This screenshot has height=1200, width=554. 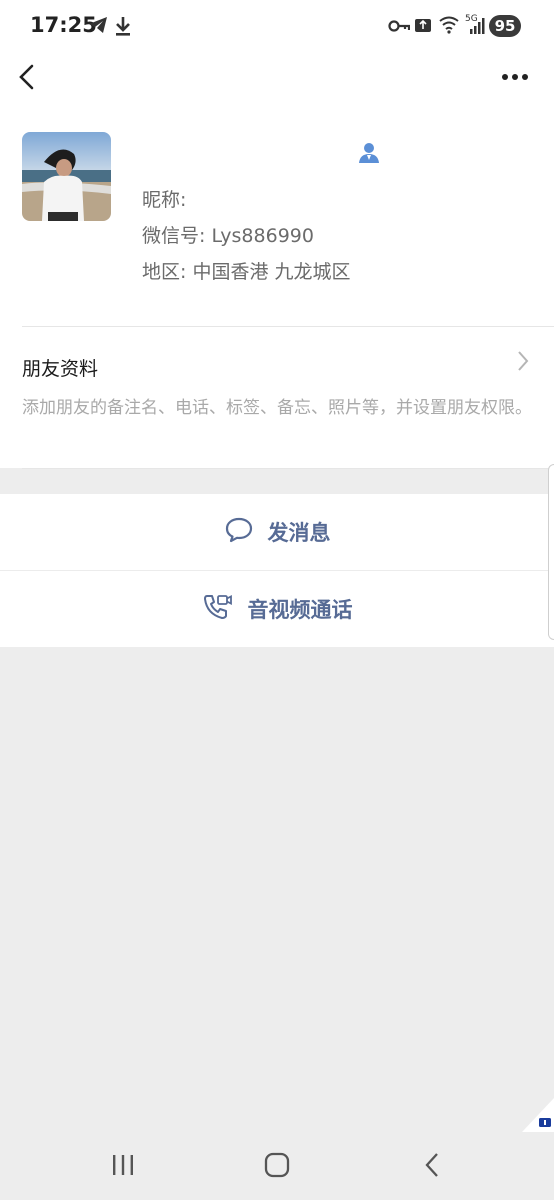 I want to click on side-scroll-handle, so click(x=551, y=552).